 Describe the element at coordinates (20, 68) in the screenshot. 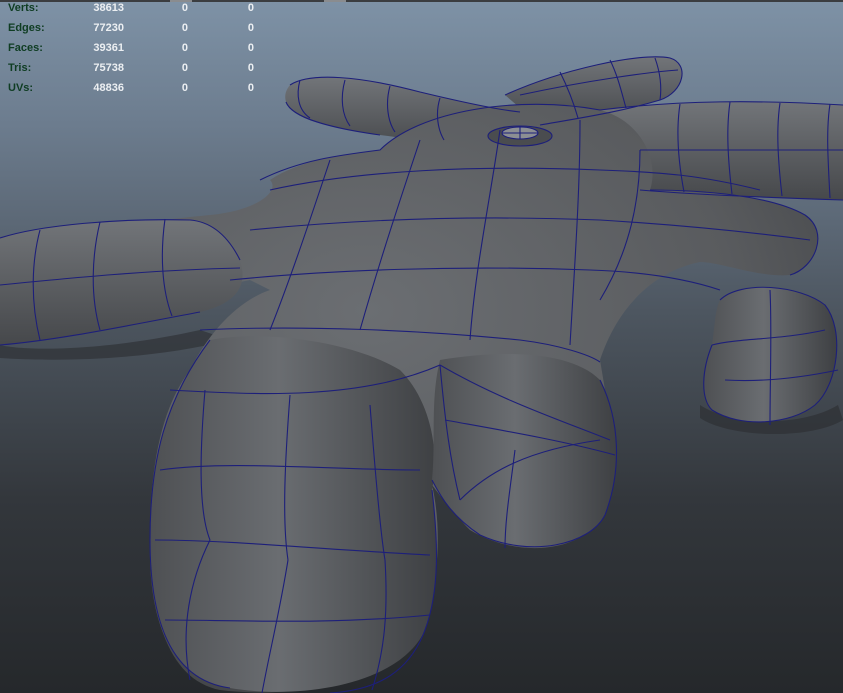

I see `hud-label: Tris:` at that location.